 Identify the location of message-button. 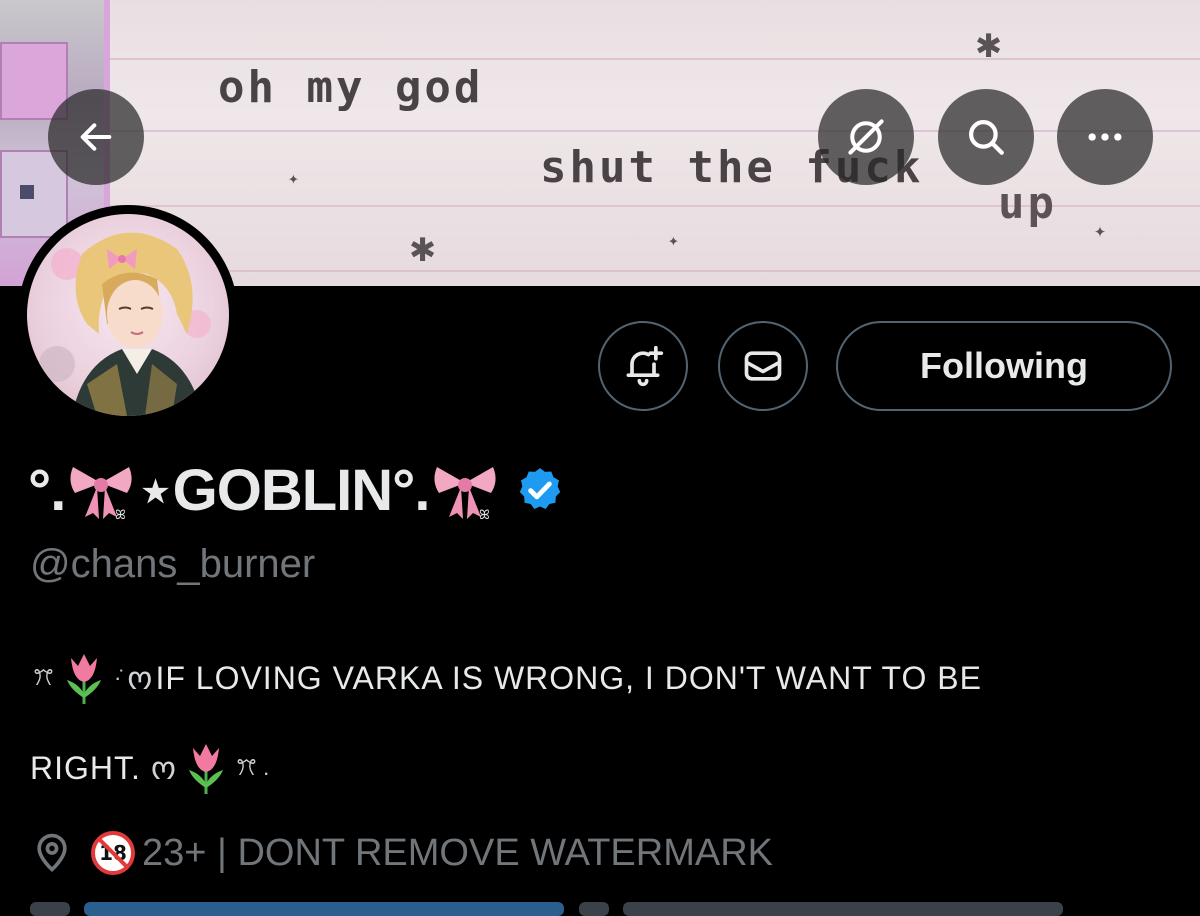
(763, 366).